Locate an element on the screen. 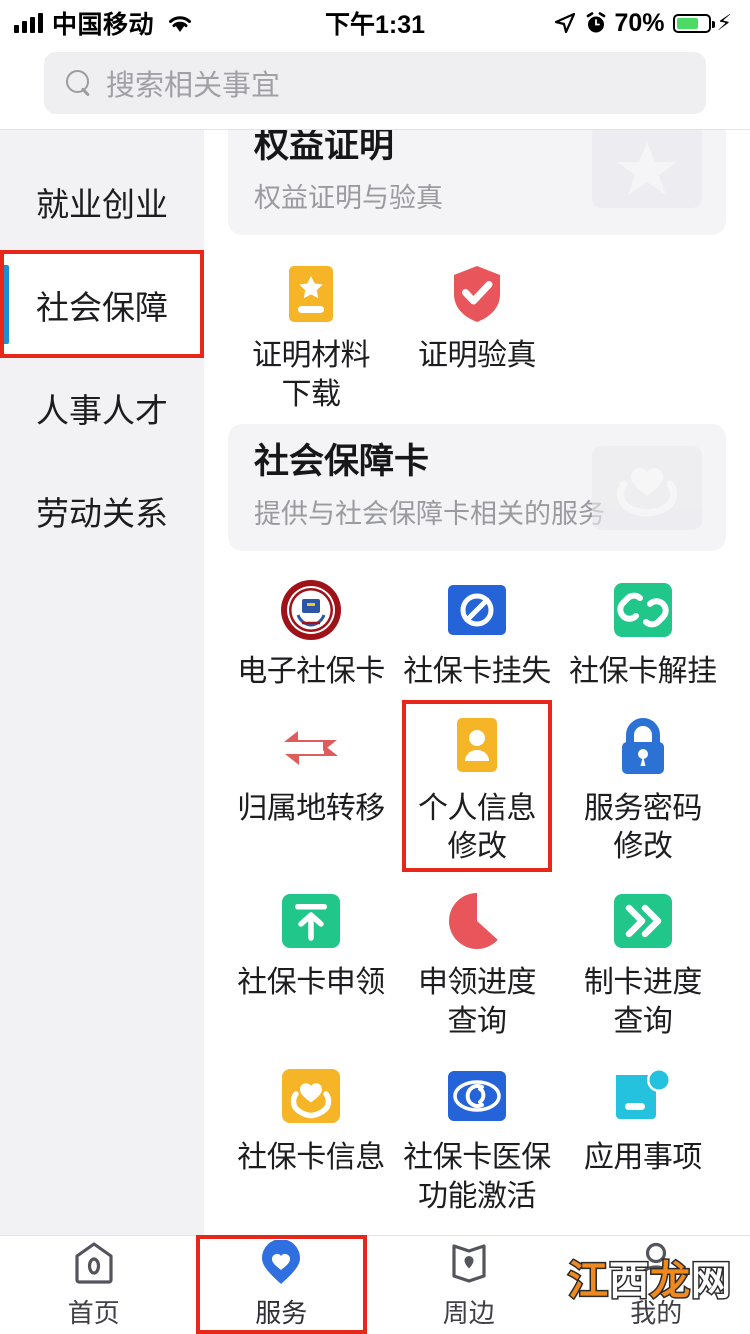  tab-label: 服务 is located at coordinates (281, 1313).